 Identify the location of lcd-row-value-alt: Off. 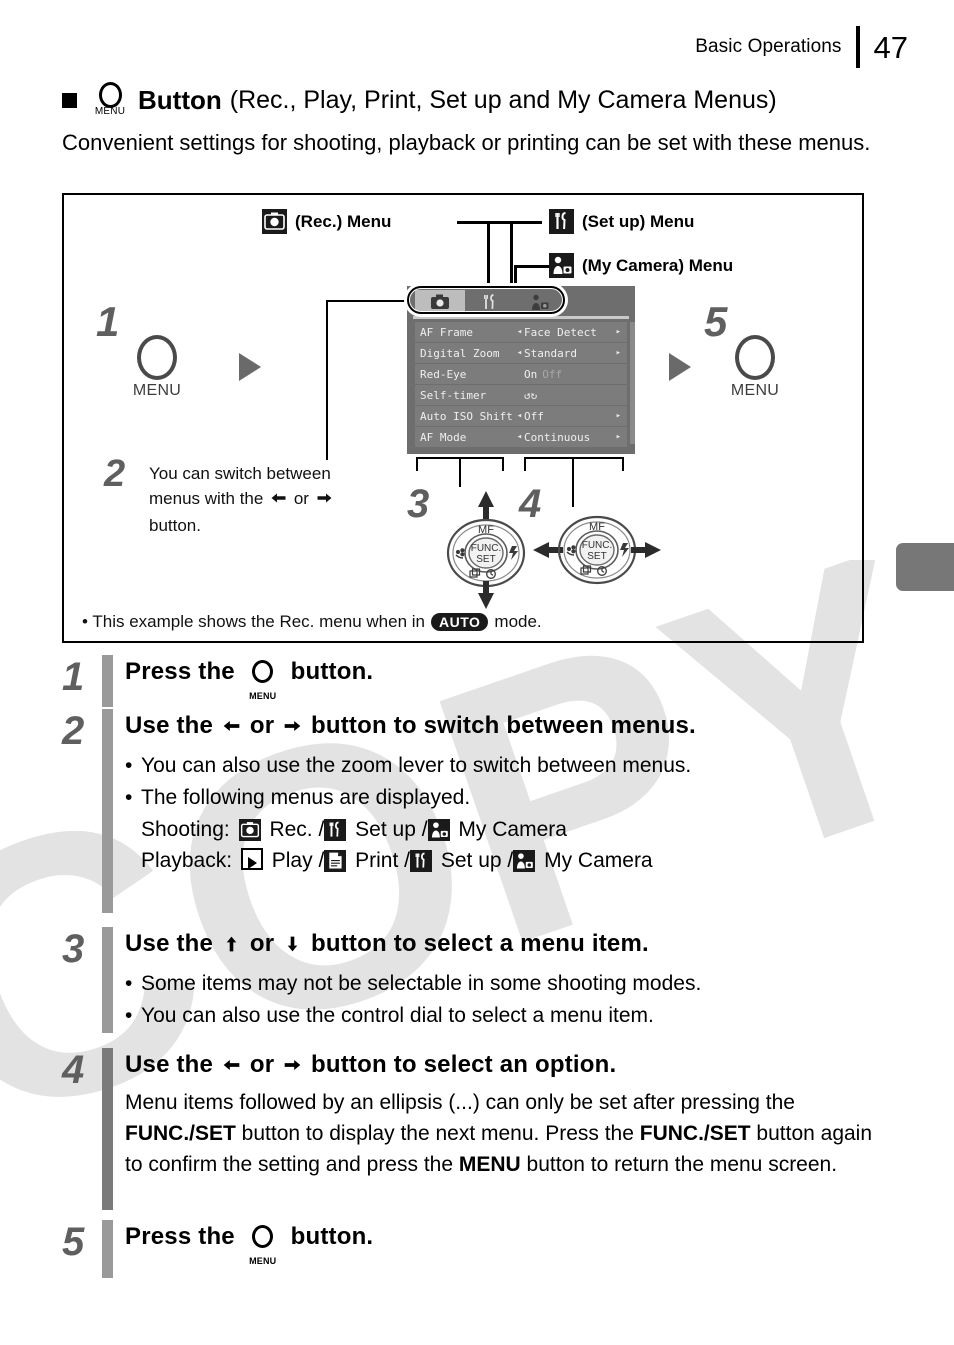
(552, 374).